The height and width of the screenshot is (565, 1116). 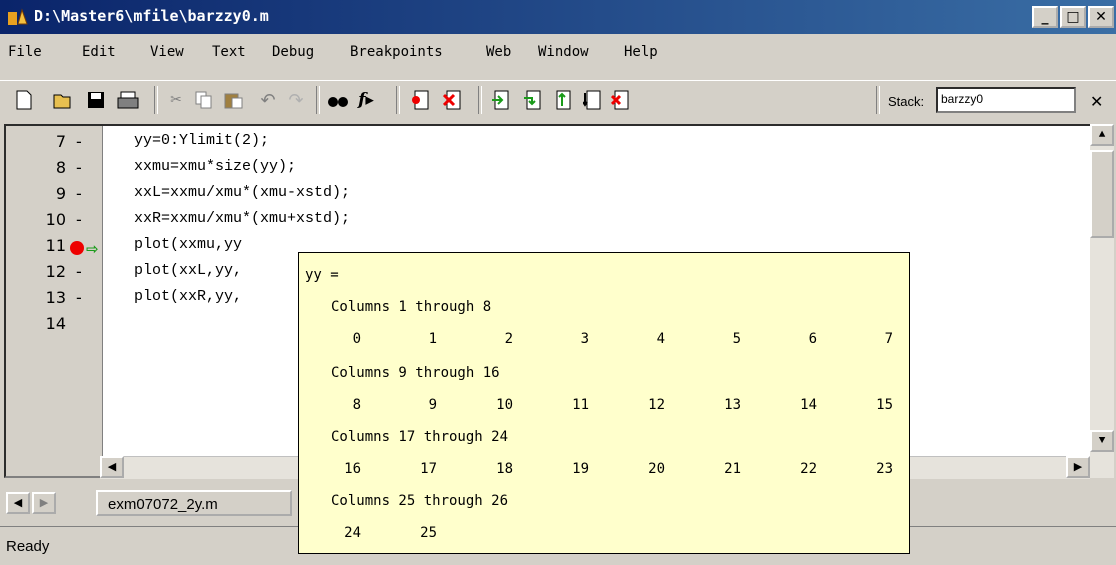 I want to click on menu-breakpoints: Breakpoints, so click(x=396, y=52).